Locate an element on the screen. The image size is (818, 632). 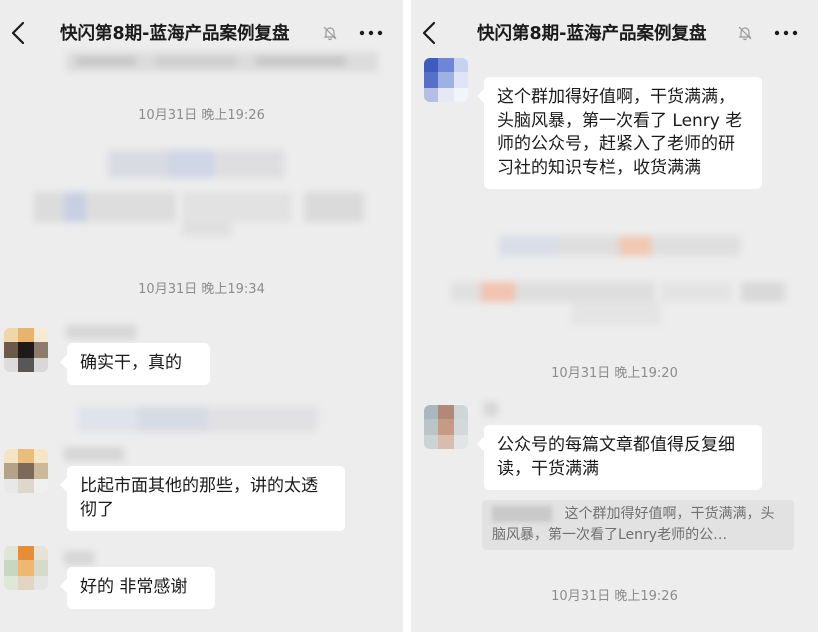
timestamp: 10月31日 晚上19:20 is located at coordinates (614, 373).